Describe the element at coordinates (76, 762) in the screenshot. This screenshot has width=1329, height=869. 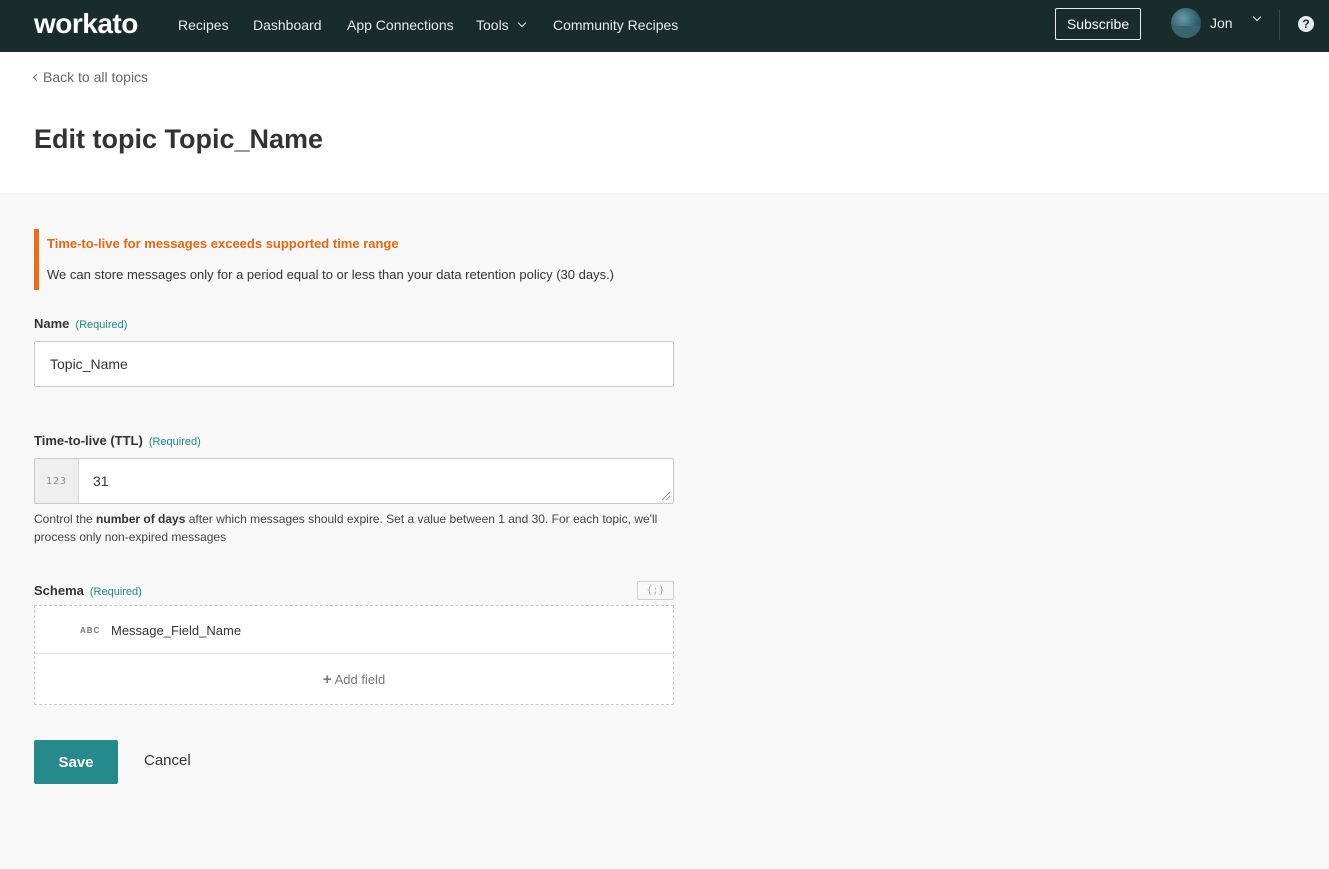
I see `save-button: Save` at that location.